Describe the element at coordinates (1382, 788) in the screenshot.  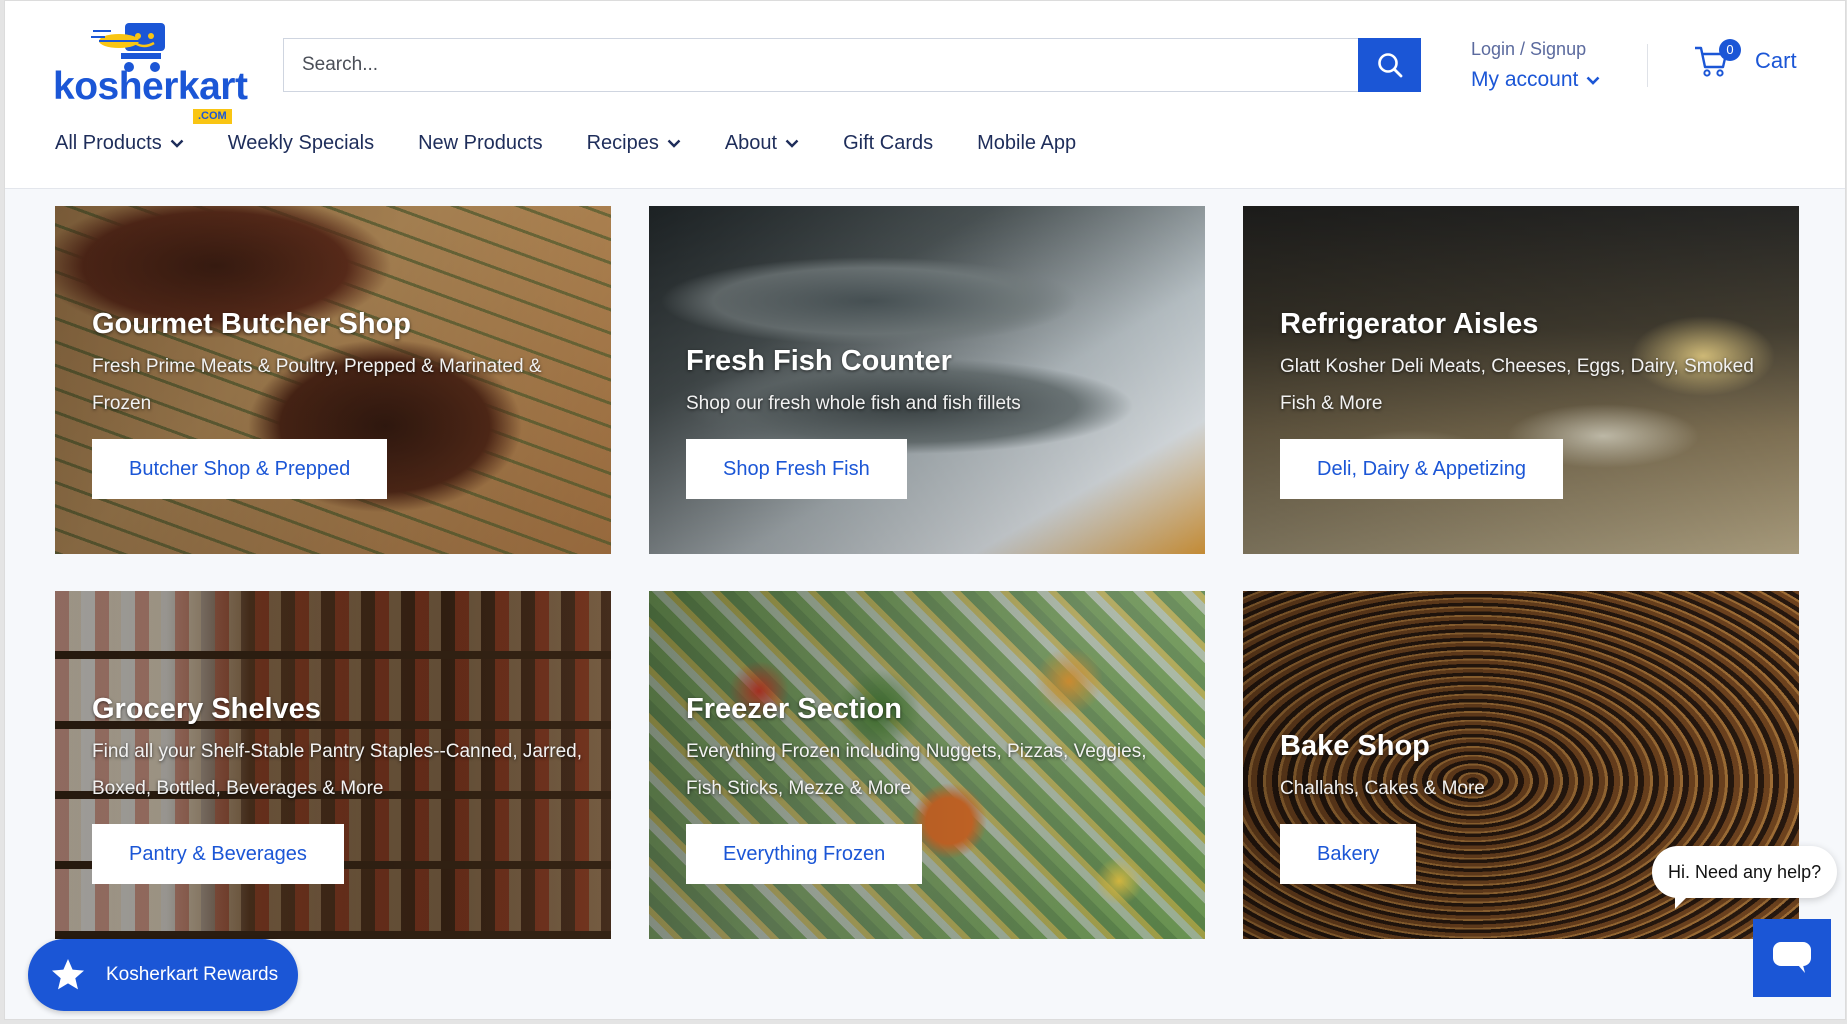
I see `card-description: Challahs, Cakes & More` at that location.